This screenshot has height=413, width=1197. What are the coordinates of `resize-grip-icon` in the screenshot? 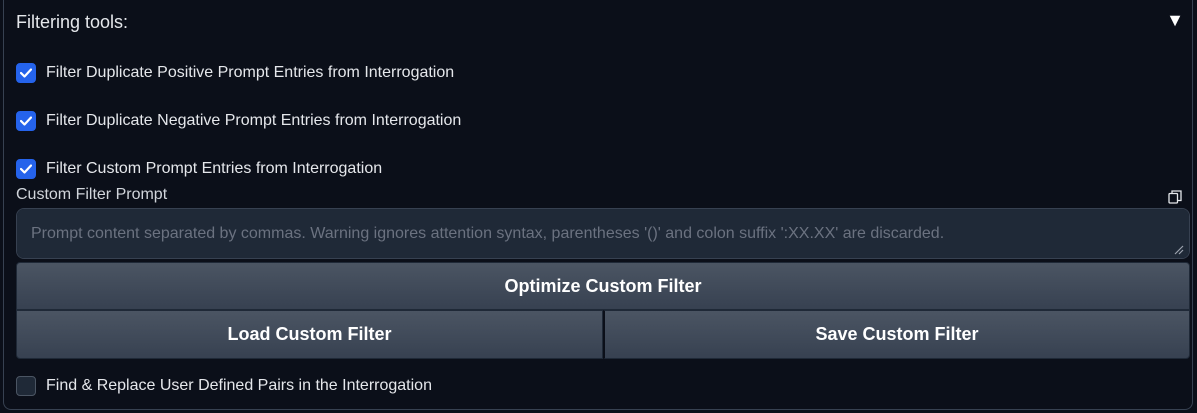 It's located at (1178, 249).